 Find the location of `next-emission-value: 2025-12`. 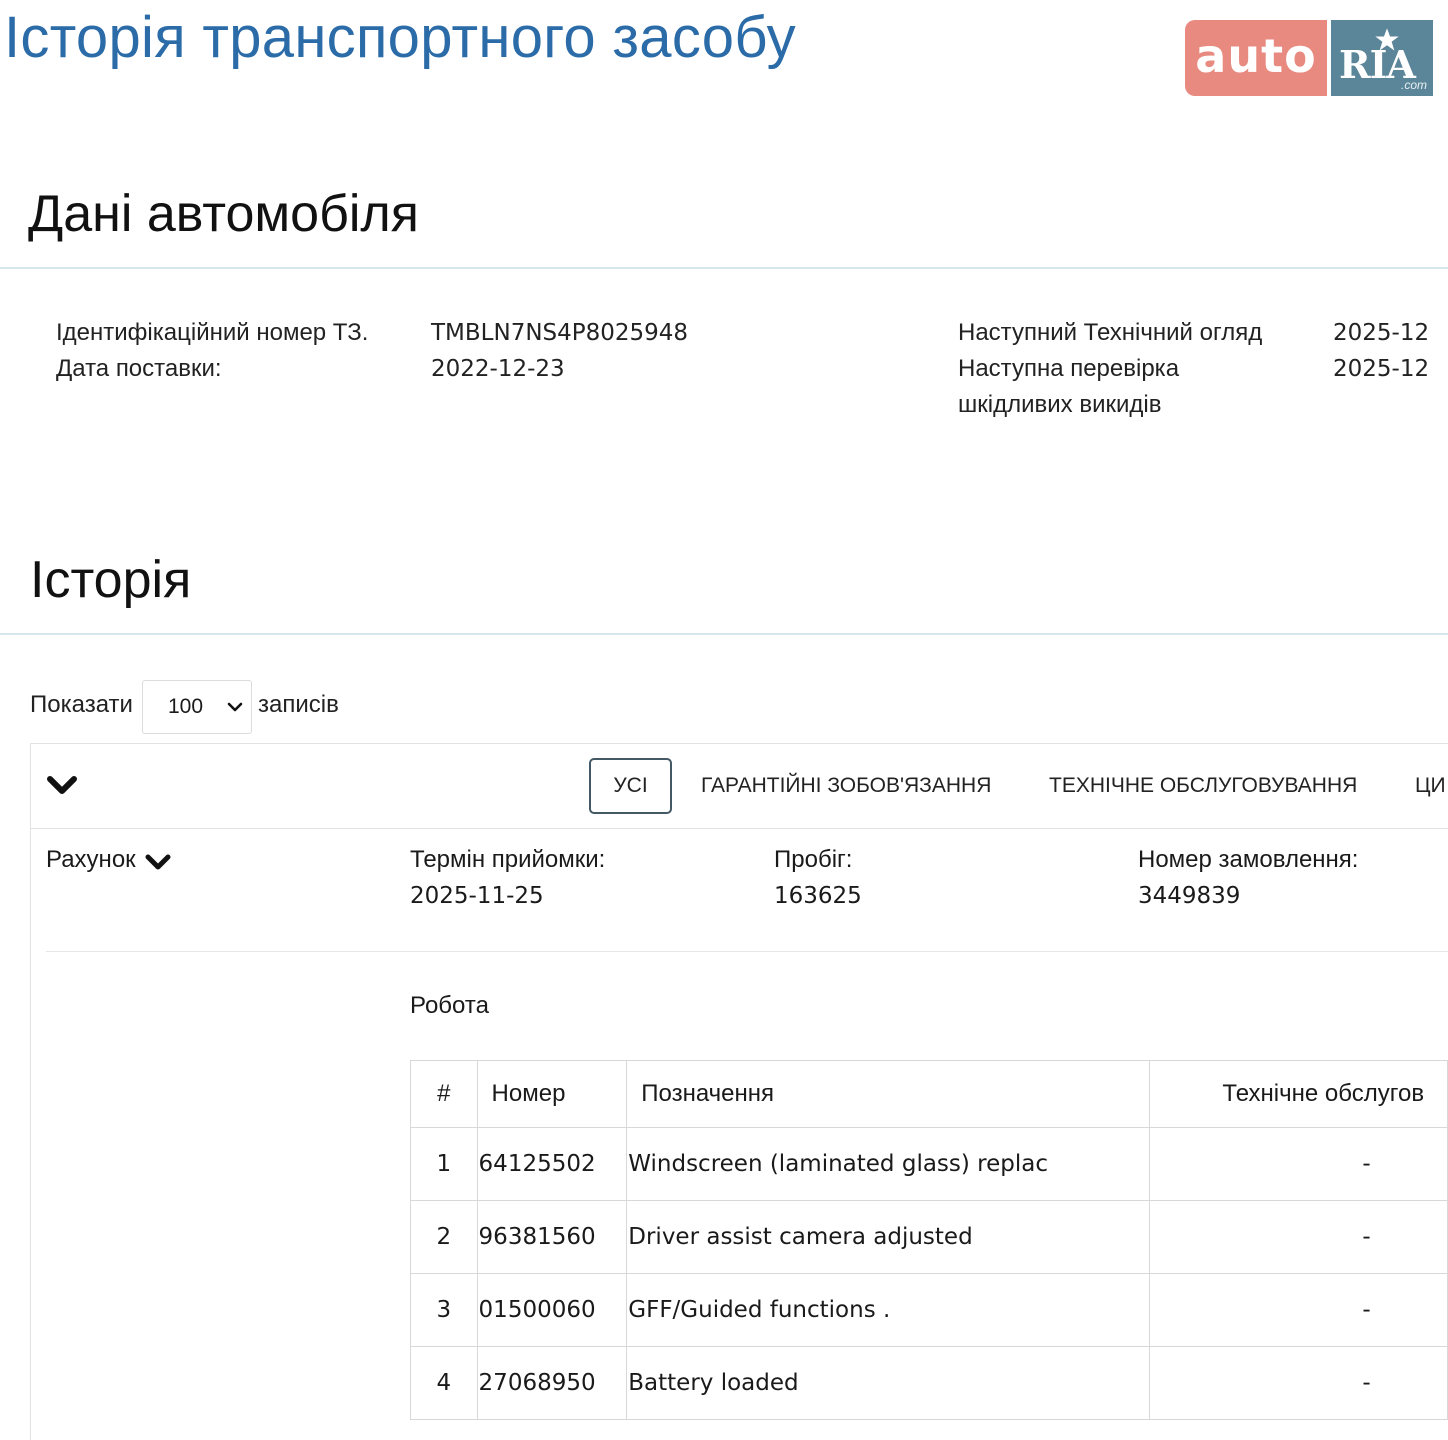

next-emission-value: 2025-12 is located at coordinates (1381, 369).